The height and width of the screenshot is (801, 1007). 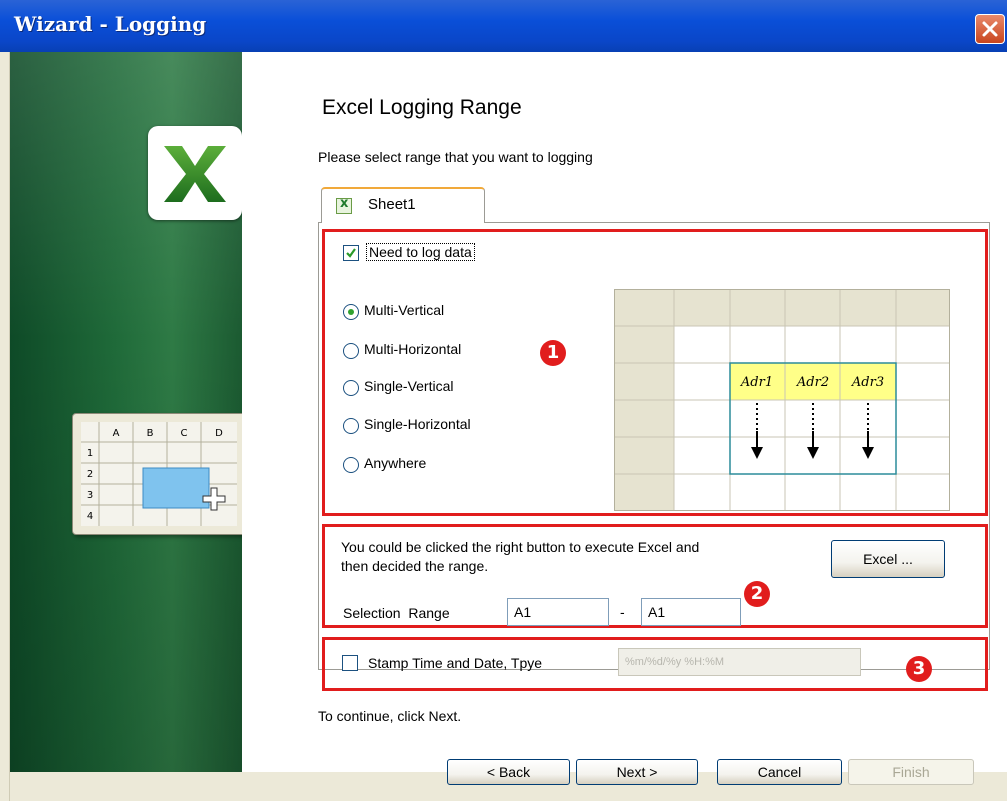 What do you see at coordinates (5, 426) in the screenshot?
I see `window-left-border` at bounding box center [5, 426].